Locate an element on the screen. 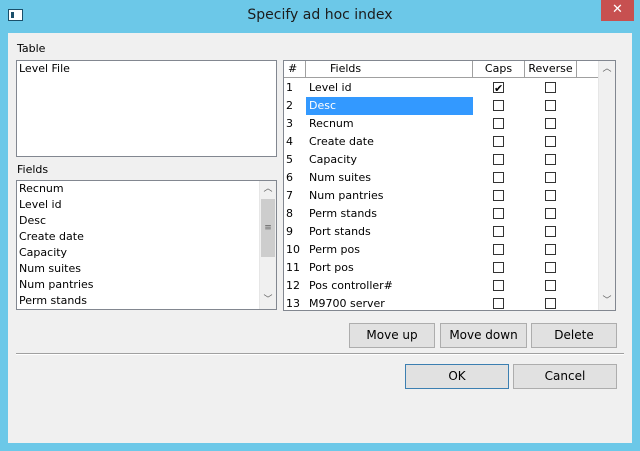 The width and height of the screenshot is (640, 451). table-list-item: Level File is located at coordinates (146, 69).